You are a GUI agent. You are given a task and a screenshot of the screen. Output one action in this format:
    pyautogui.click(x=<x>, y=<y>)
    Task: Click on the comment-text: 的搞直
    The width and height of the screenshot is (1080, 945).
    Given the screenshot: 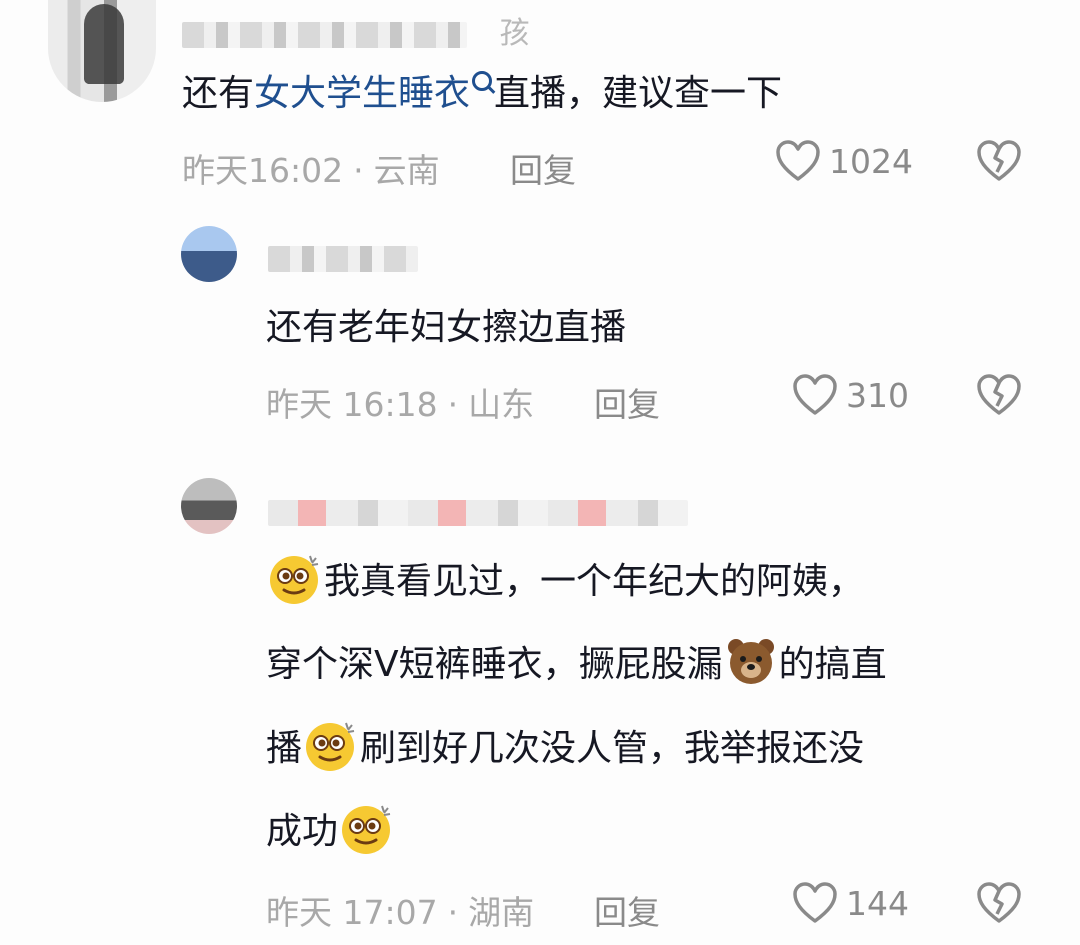 What is the action you would take?
    pyautogui.click(x=832, y=664)
    